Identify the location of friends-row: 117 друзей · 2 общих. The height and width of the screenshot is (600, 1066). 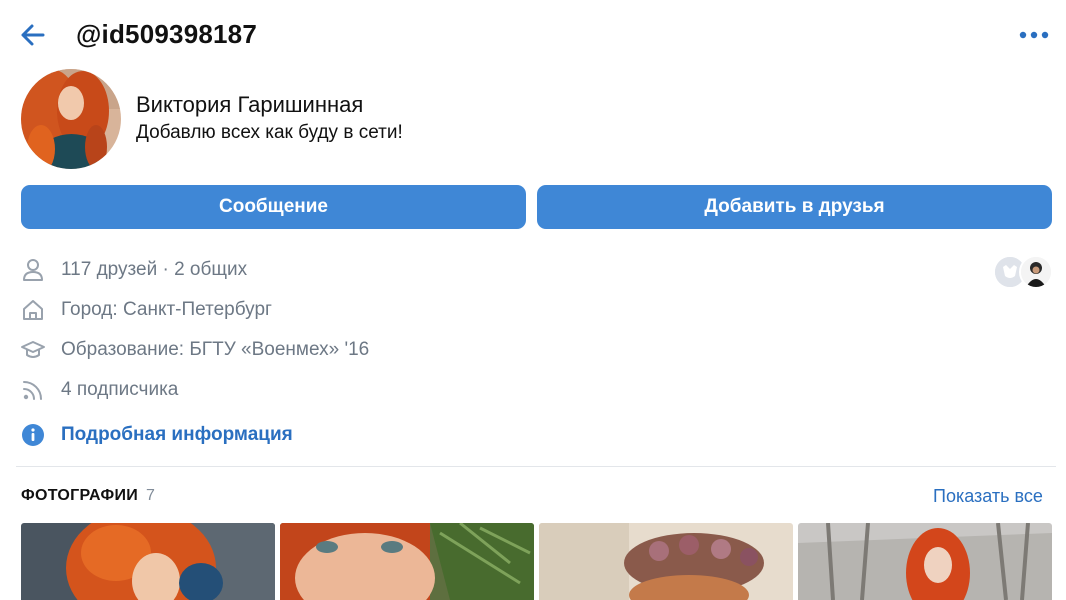
(133, 270).